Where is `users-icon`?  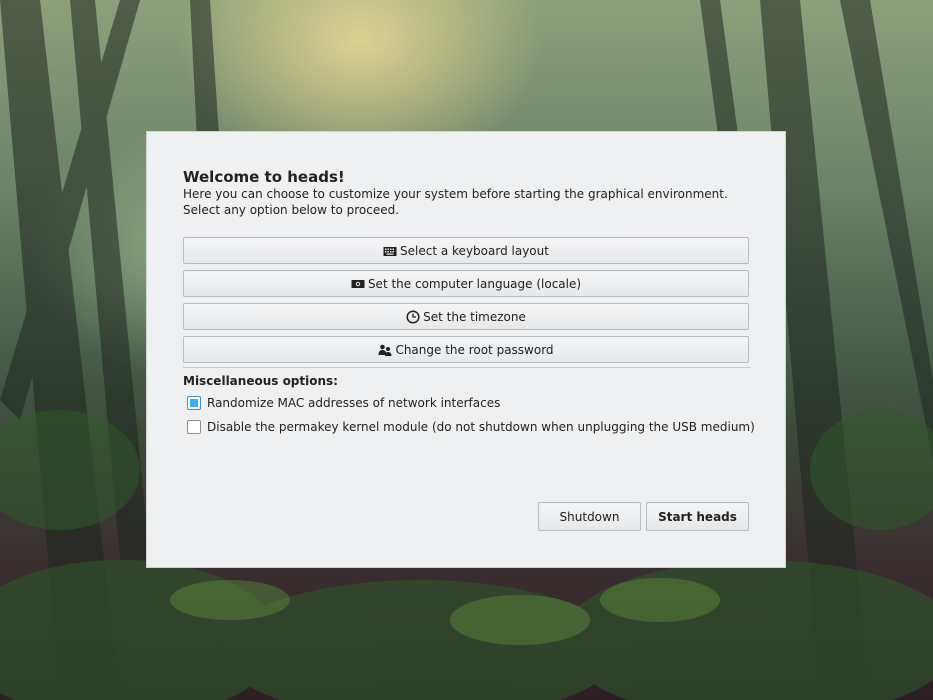 users-icon is located at coordinates (385, 350).